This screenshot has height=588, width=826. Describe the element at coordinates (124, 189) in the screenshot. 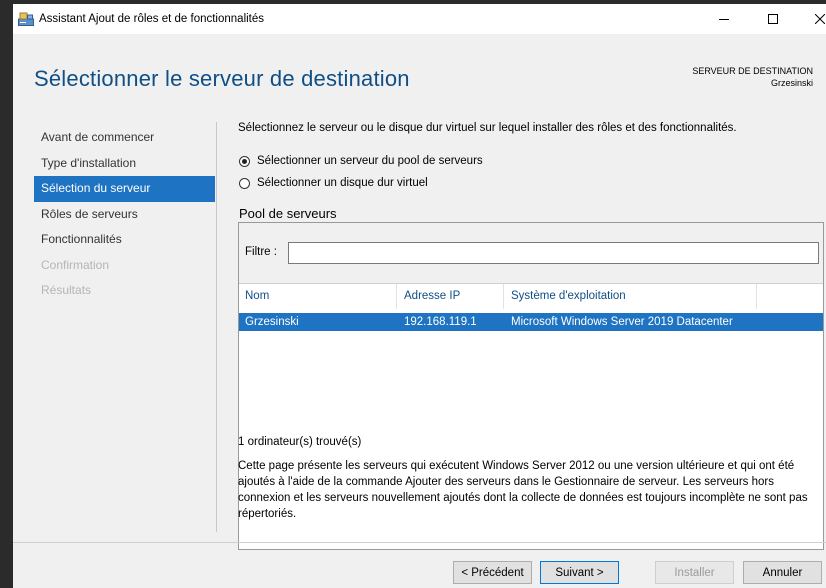

I see `nav-item-server-selection: Sélection du serveur` at that location.